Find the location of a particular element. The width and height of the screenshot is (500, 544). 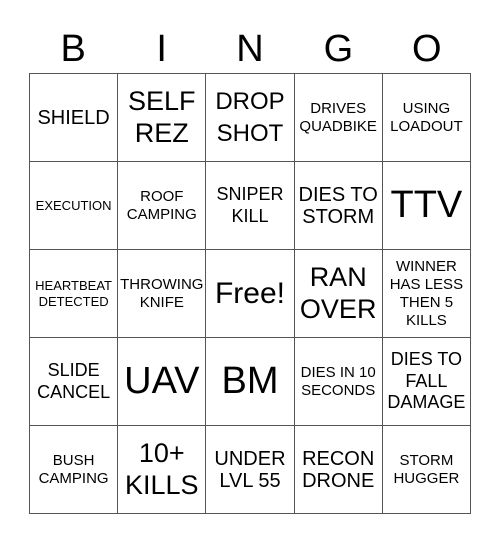

bingo-cell: UAV is located at coordinates (162, 382).